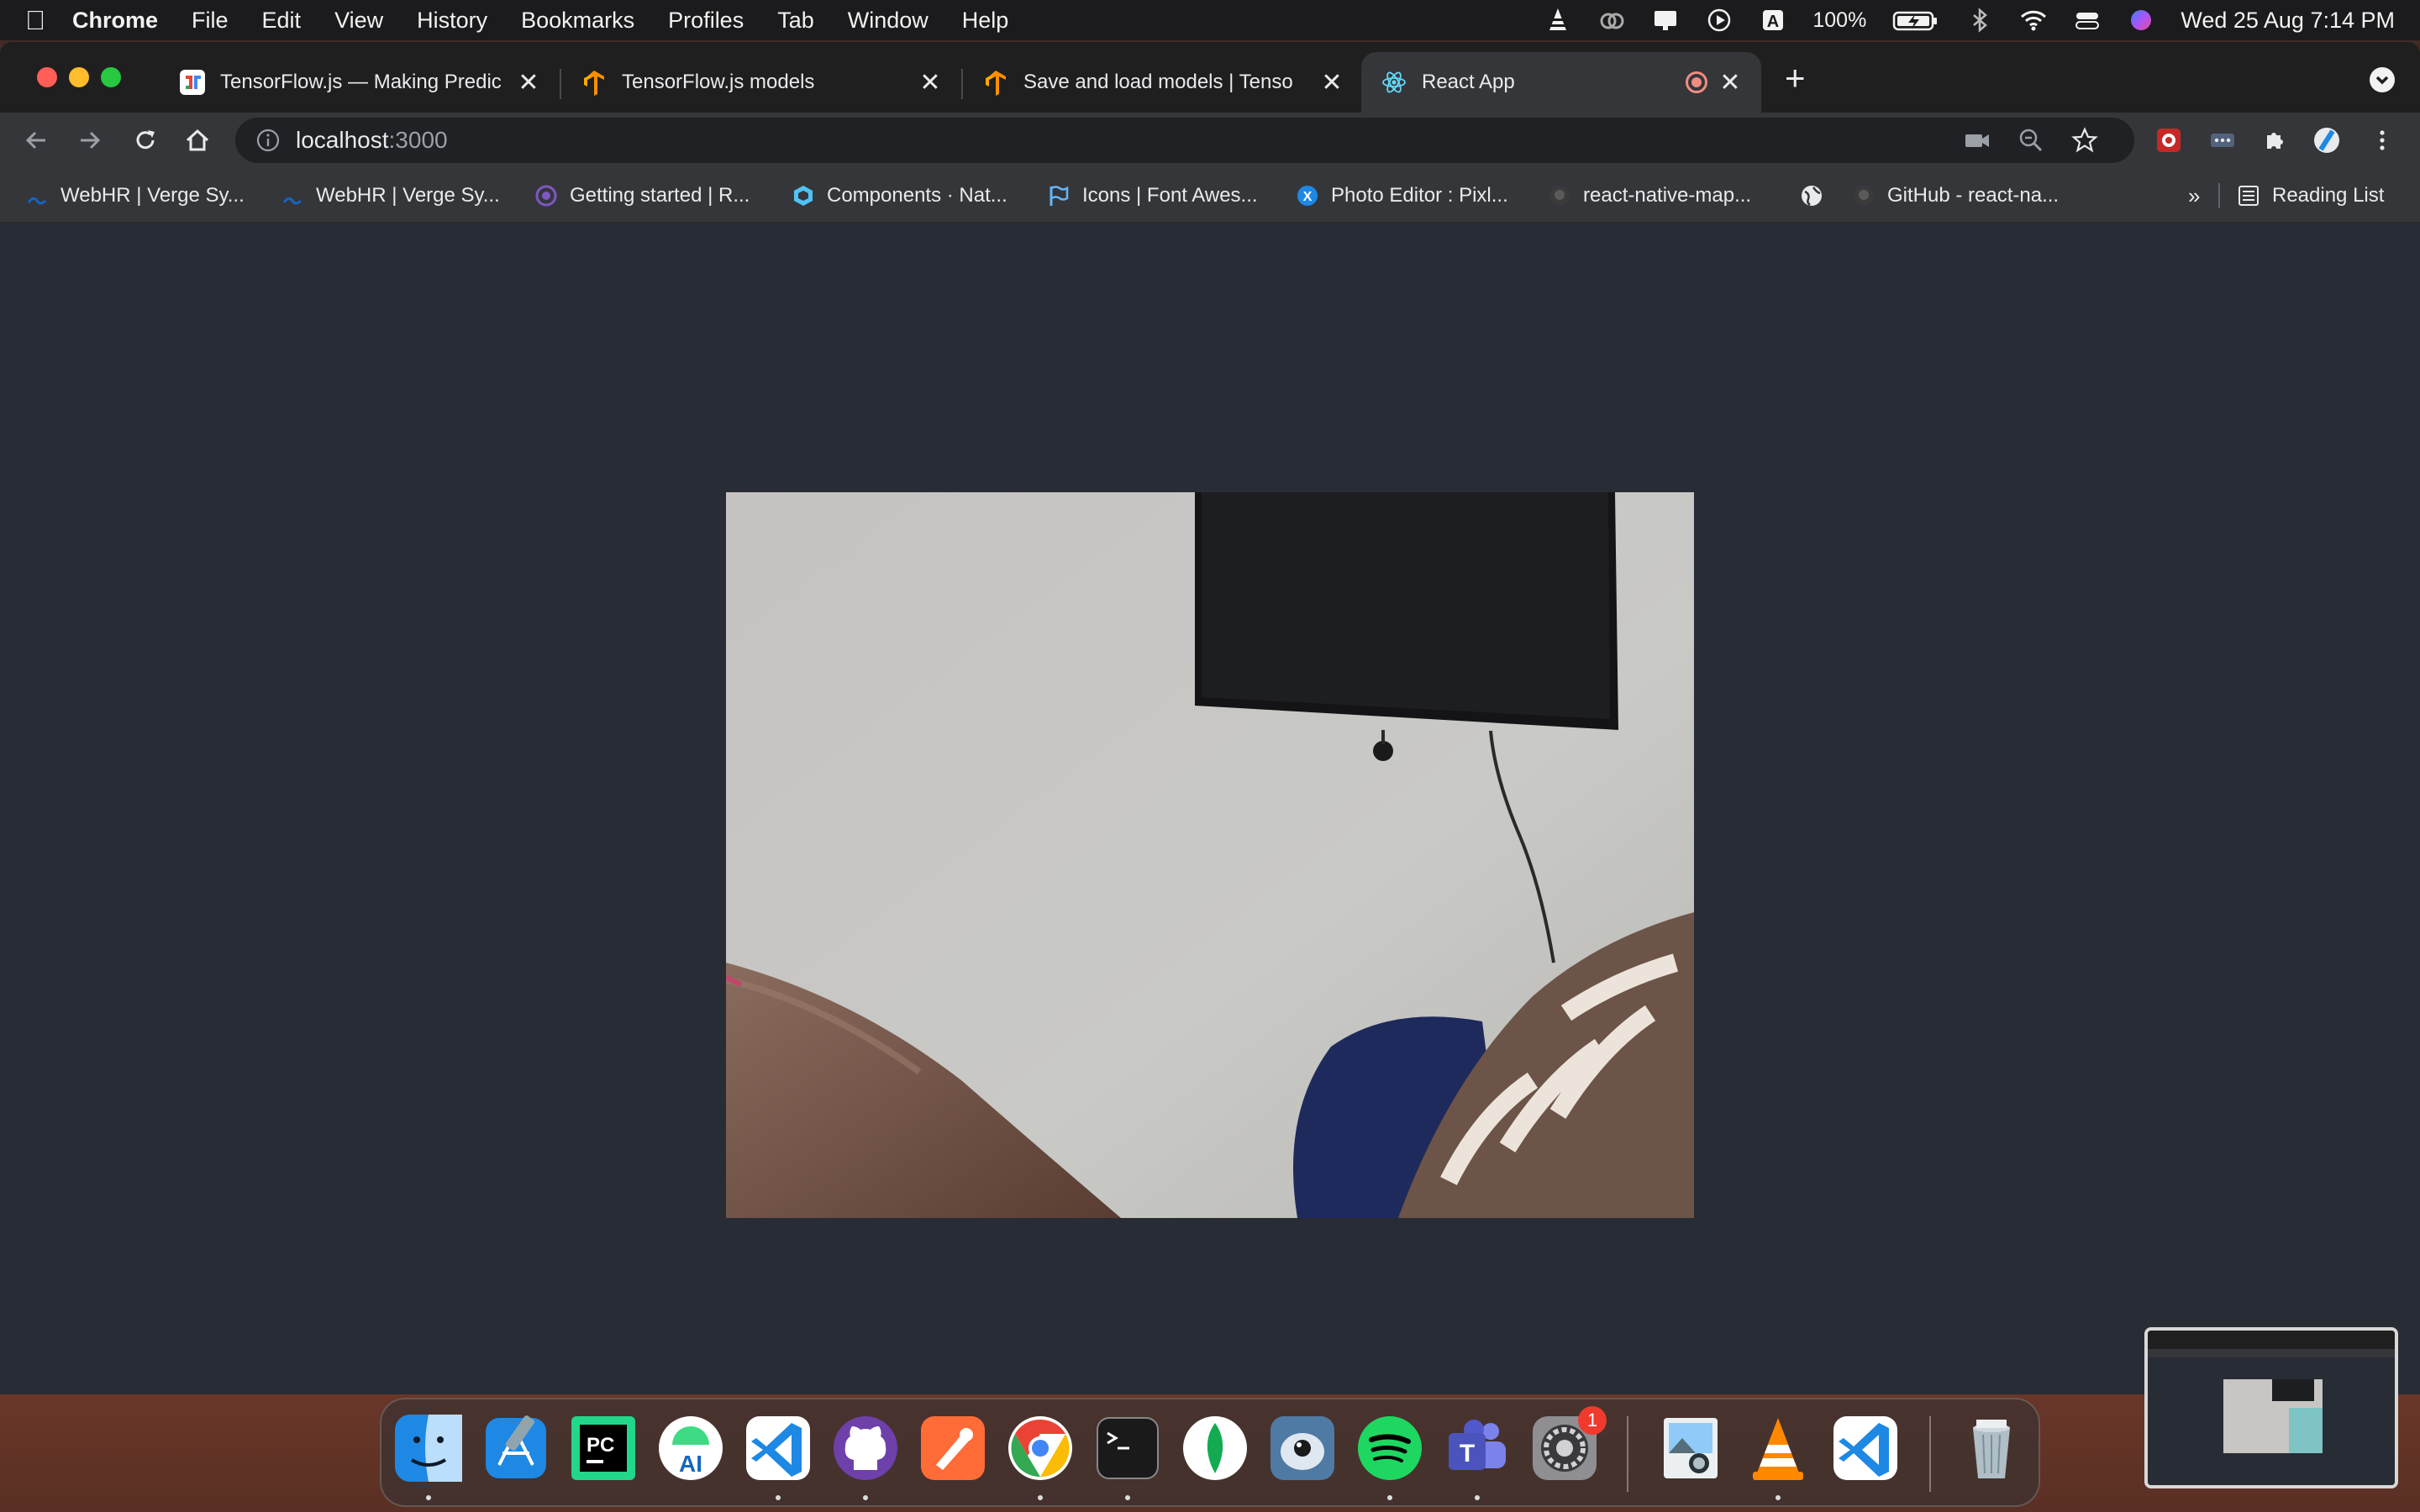 The image size is (2420, 1512). I want to click on creative-cloud-icon, so click(1612, 20).